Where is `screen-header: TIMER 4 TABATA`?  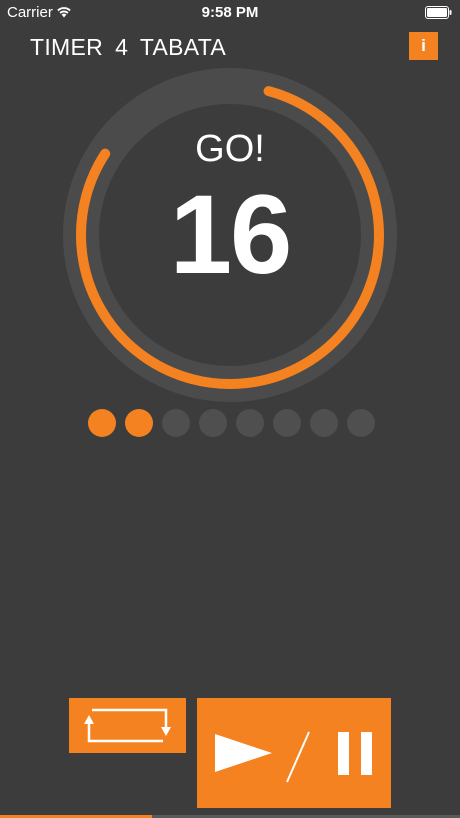
screen-header: TIMER 4 TABATA is located at coordinates (128, 47).